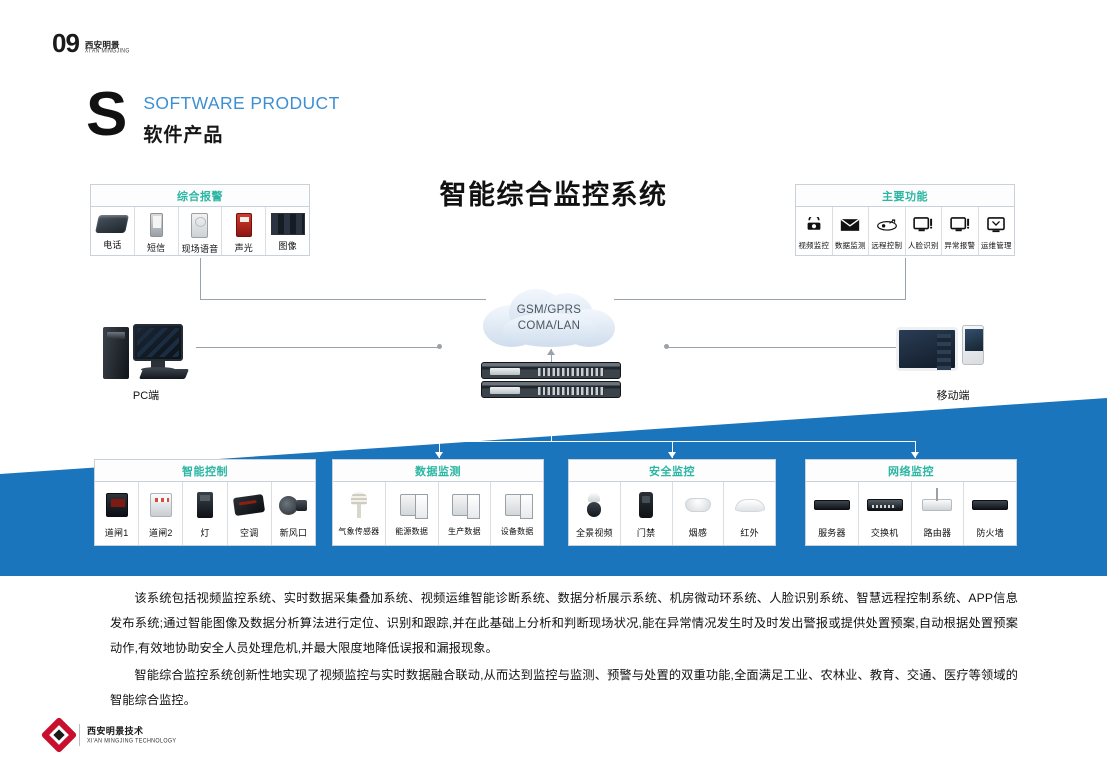  What do you see at coordinates (200, 249) in the screenshot?
I see `panel-alarm-item-label: 现场语音` at bounding box center [200, 249].